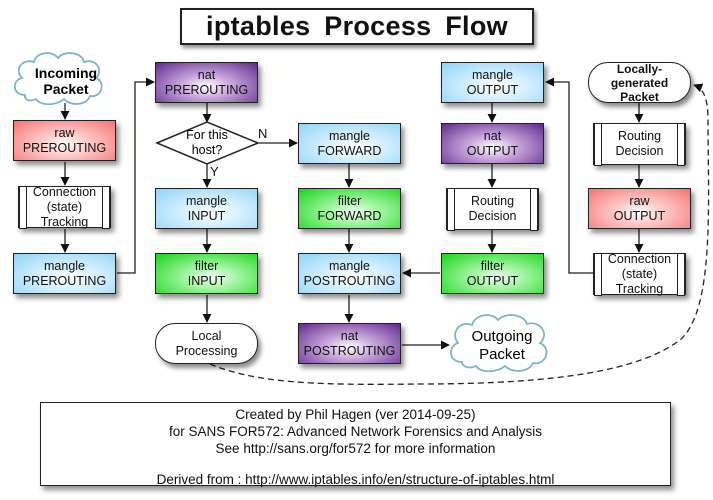  I want to click on locally-generated-packet-node: Locally- generated Packet, so click(639, 82).